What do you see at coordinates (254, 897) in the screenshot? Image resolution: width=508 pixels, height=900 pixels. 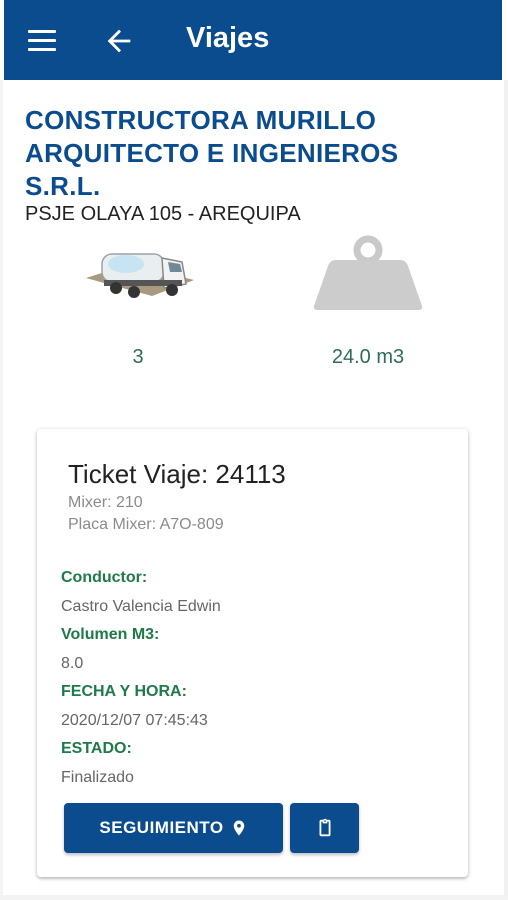 I see `bottom-divider` at bounding box center [254, 897].